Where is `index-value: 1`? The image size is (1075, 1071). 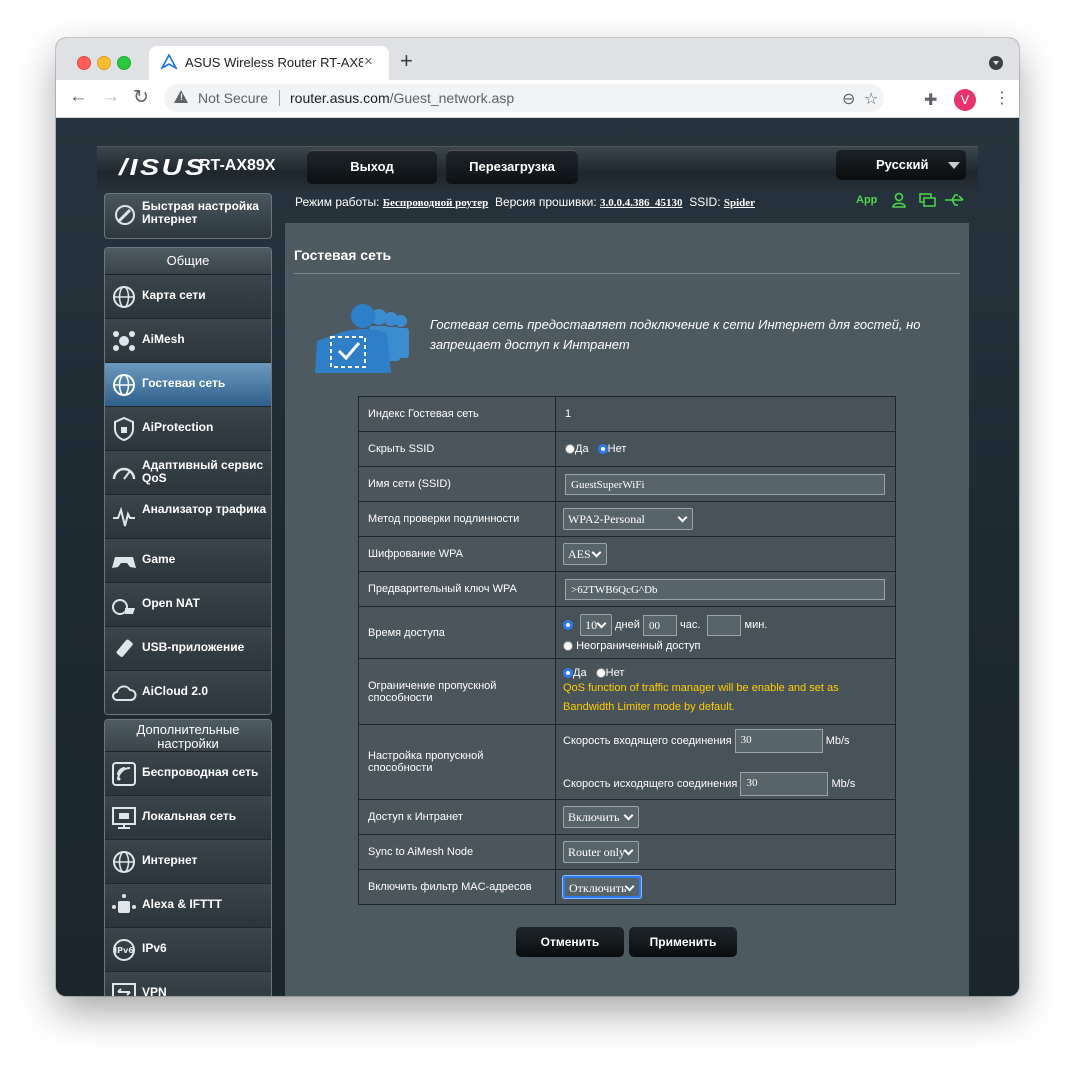
index-value: 1 is located at coordinates (725, 414).